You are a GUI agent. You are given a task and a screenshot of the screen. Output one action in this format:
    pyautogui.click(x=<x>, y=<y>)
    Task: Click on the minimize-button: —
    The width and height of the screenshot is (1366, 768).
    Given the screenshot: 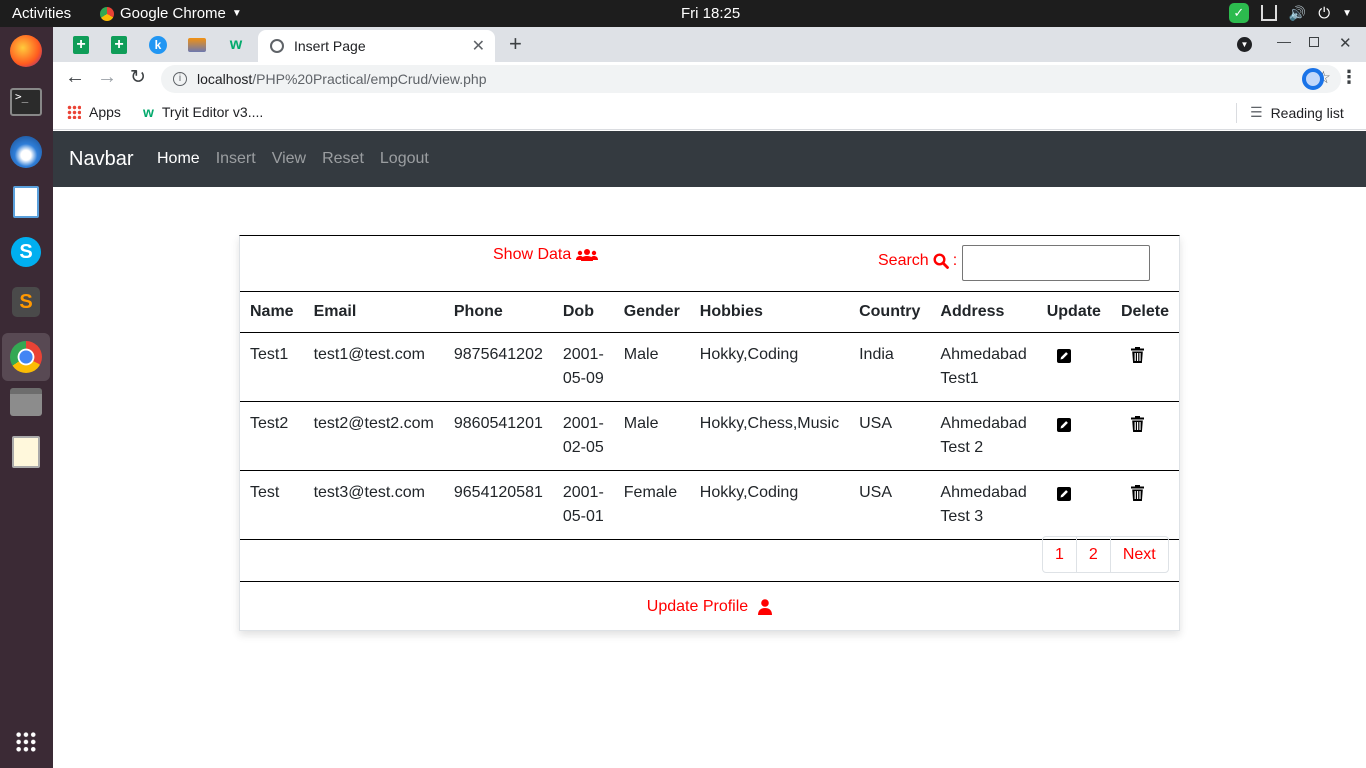 What is the action you would take?
    pyautogui.click(x=1284, y=41)
    